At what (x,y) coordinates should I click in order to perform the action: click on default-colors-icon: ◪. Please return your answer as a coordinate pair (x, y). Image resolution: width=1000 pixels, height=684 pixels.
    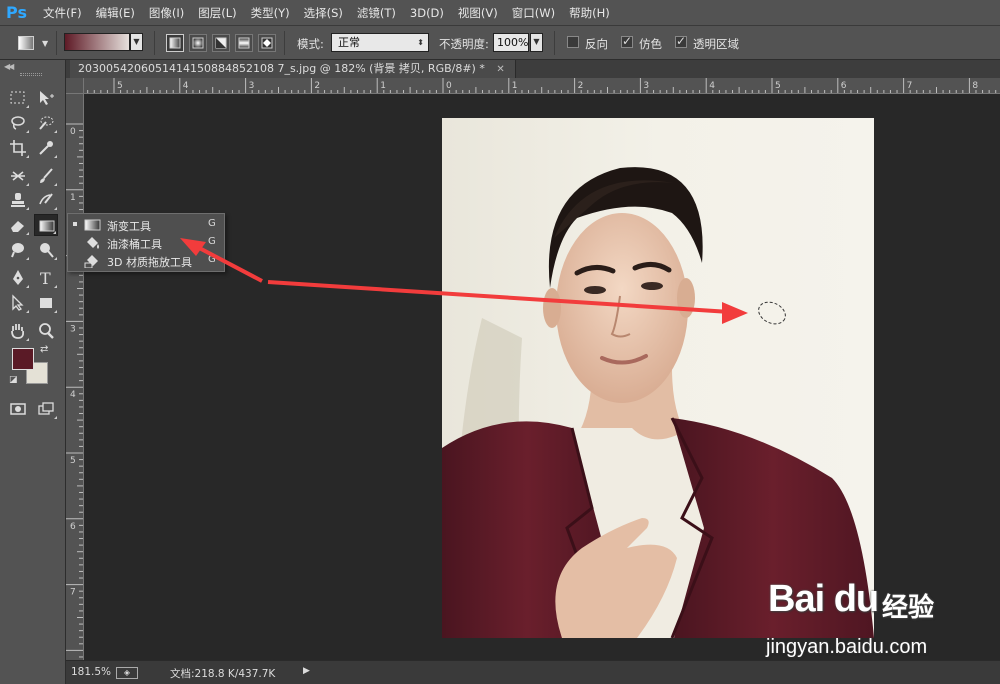
    Looking at the image, I should click on (13, 380).